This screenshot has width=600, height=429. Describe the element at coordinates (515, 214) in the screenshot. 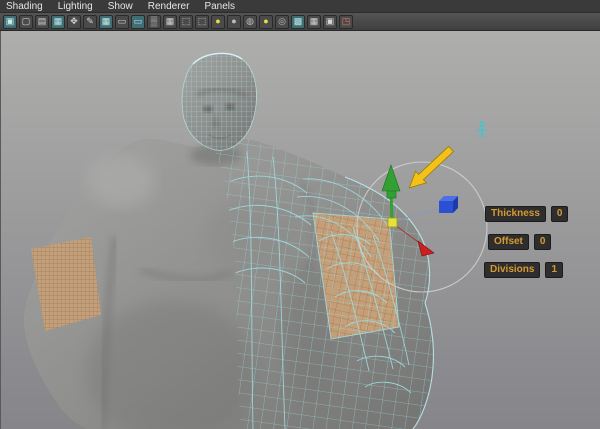

I see `hud-thickness-label: Thickness` at that location.